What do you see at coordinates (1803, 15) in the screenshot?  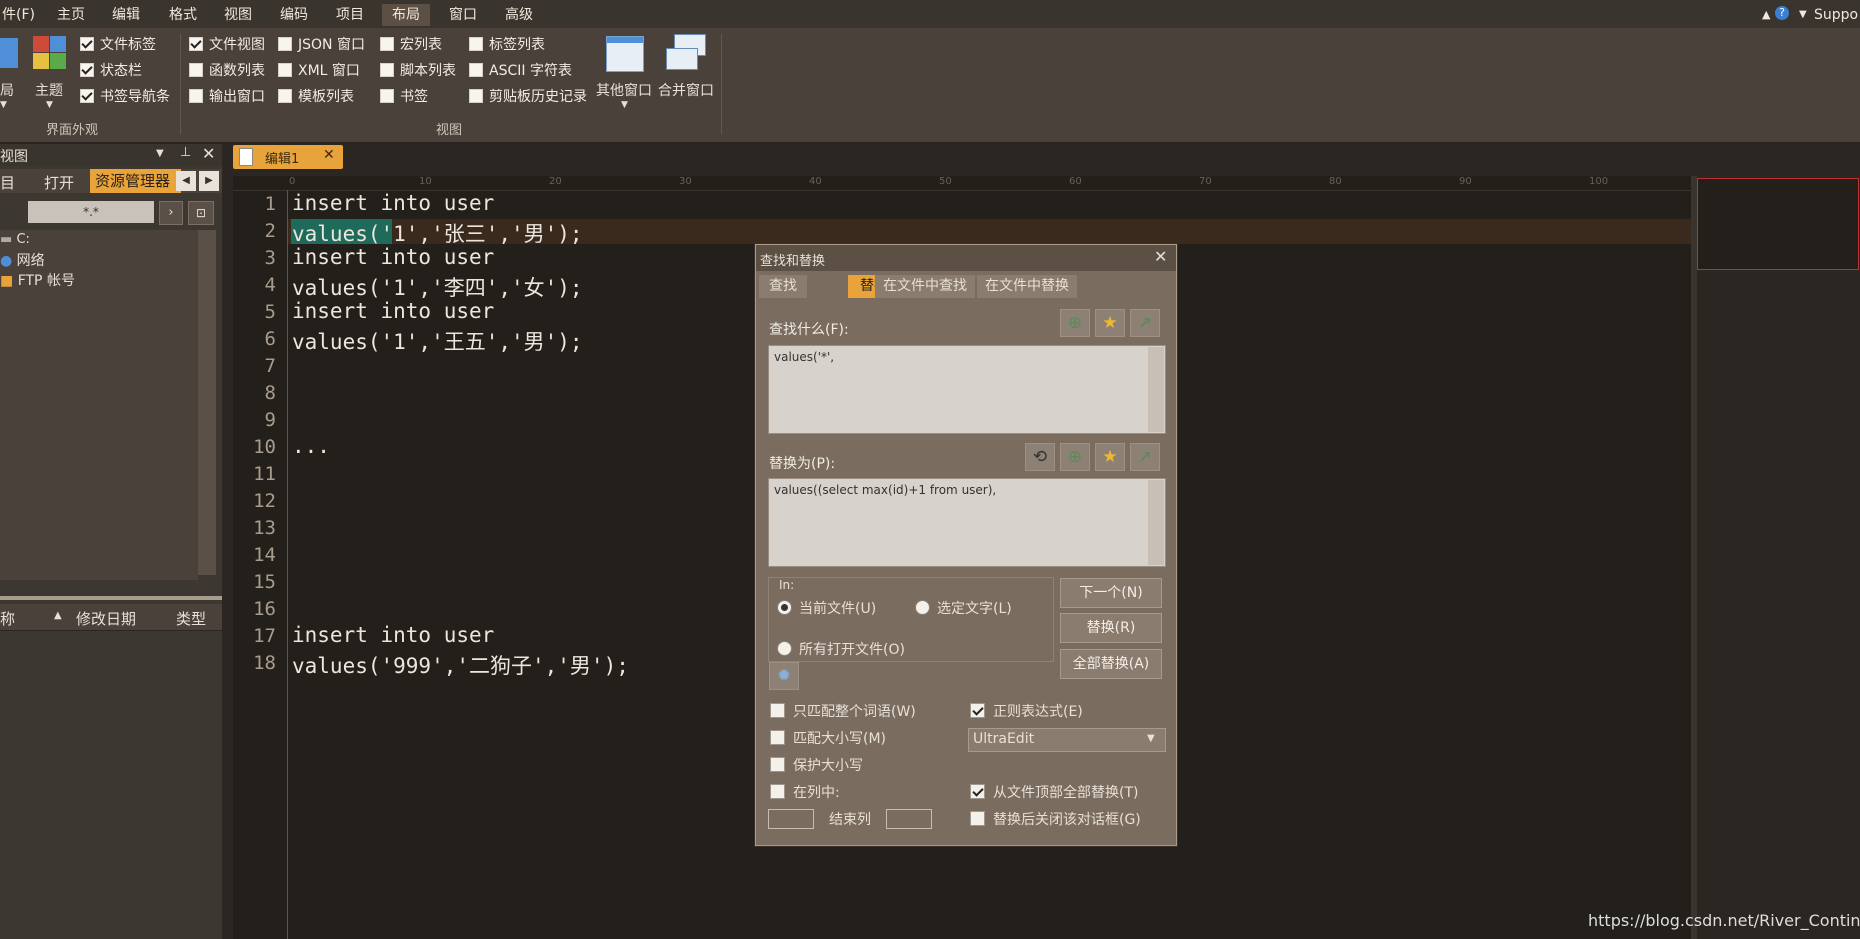 I see `dropdown-arrow-icon: ▼` at bounding box center [1803, 15].